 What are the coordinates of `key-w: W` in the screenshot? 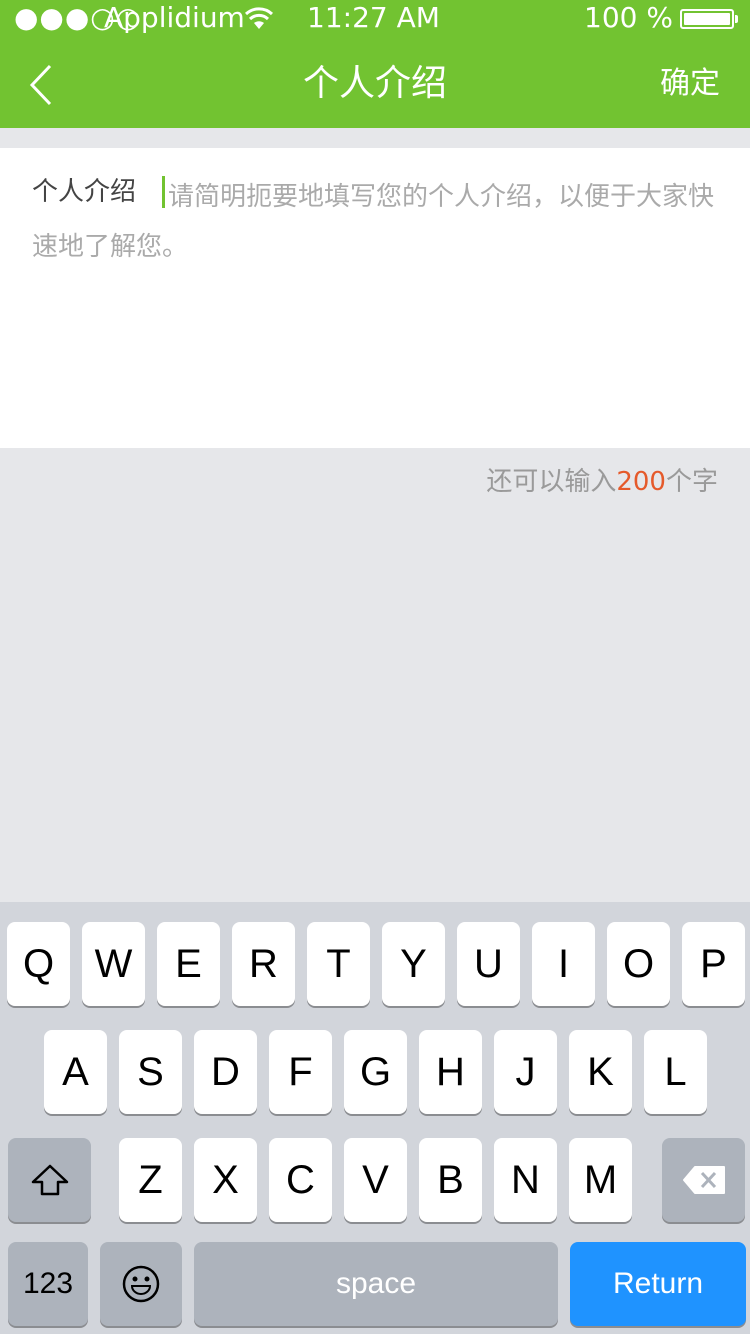 It's located at (113, 964).